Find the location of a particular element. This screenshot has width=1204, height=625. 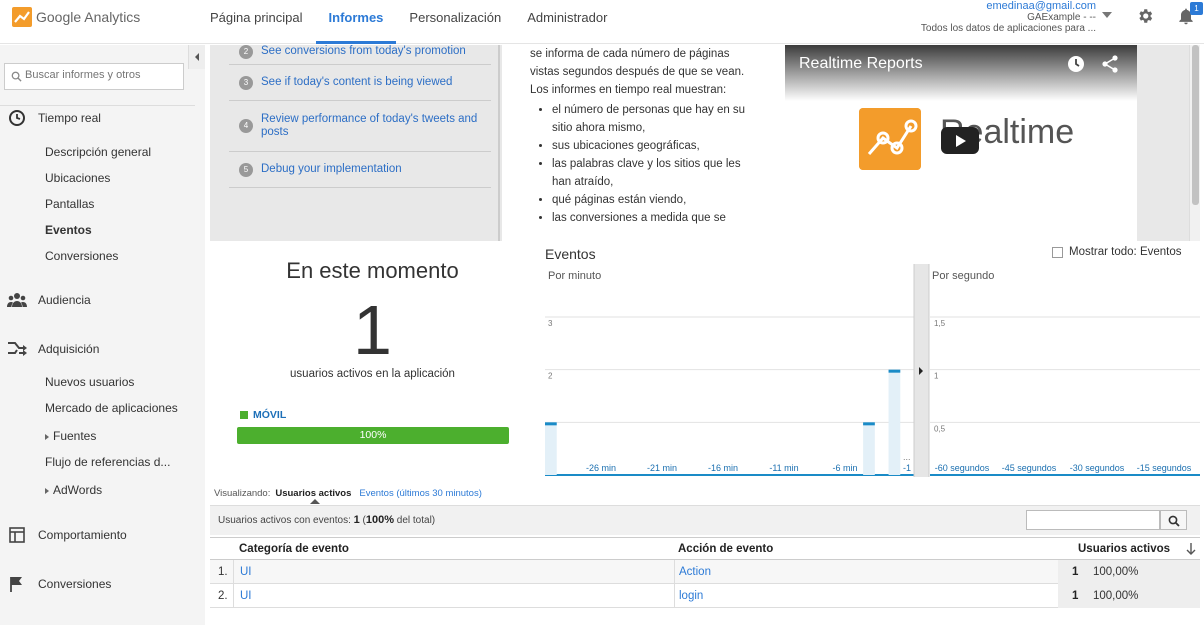

sidebar-section-adquisicion: Adquisición is located at coordinates (49, 349).